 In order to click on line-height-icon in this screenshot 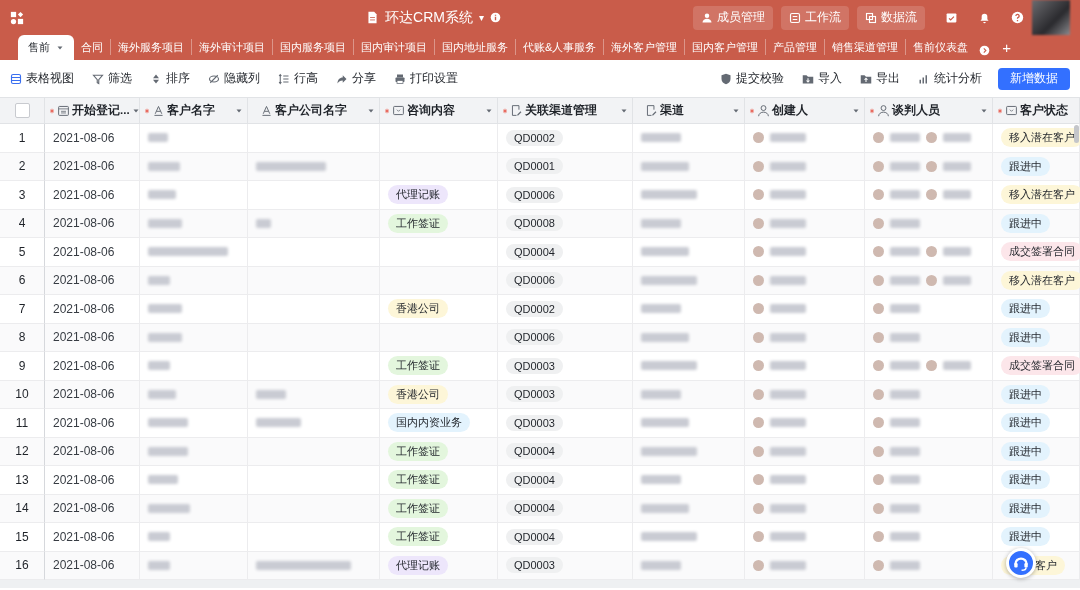, I will do `click(284, 78)`.